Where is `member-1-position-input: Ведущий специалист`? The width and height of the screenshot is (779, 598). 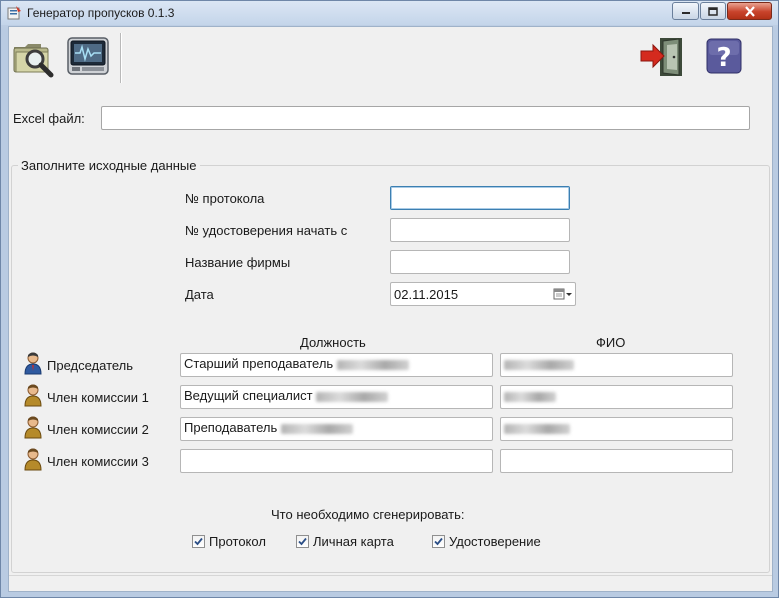 member-1-position-input: Ведущий специалист is located at coordinates (336, 397).